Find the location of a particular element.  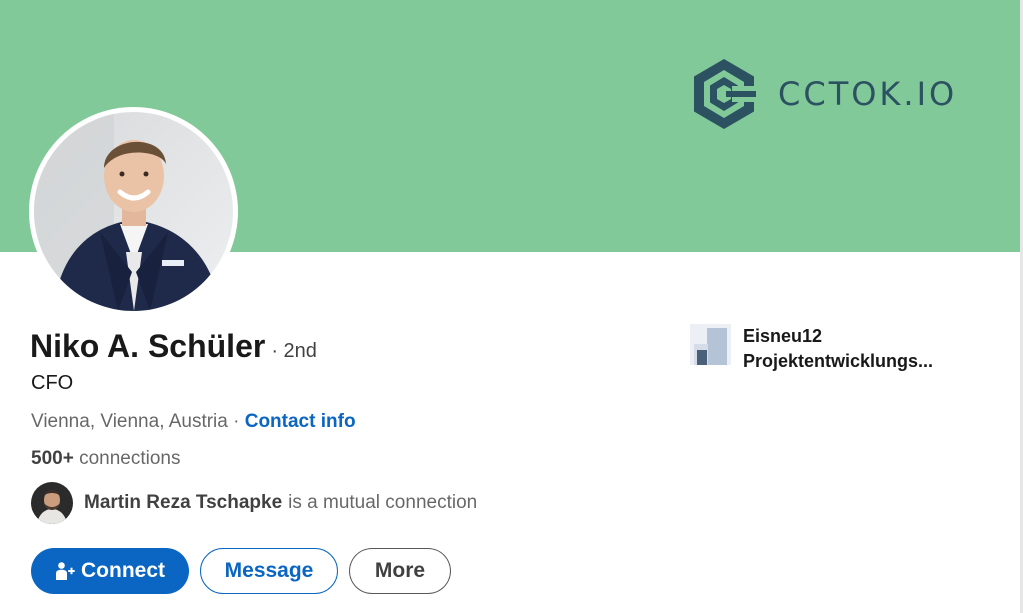

mutual-connection-avatar is located at coordinates (52, 503).